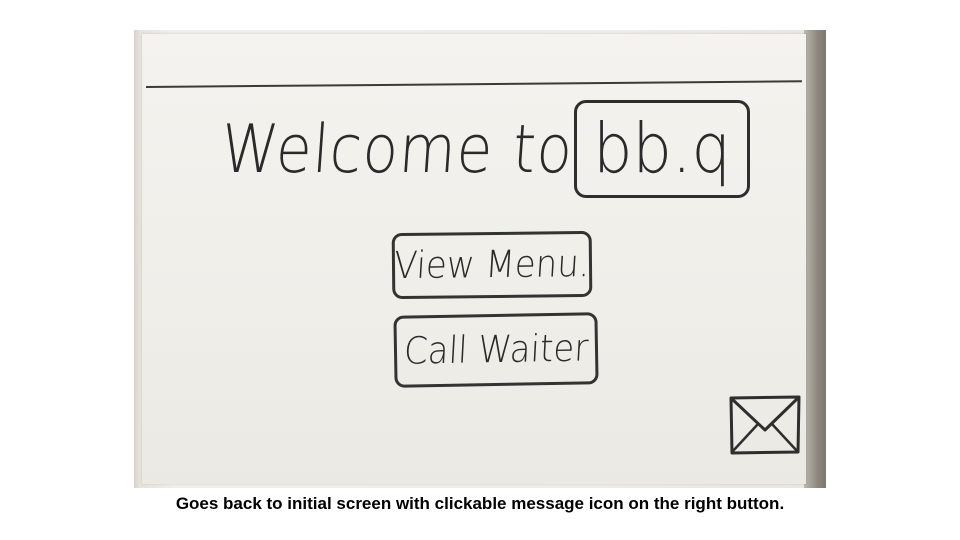 The image size is (960, 540). I want to click on photo-edge, so click(815, 259).